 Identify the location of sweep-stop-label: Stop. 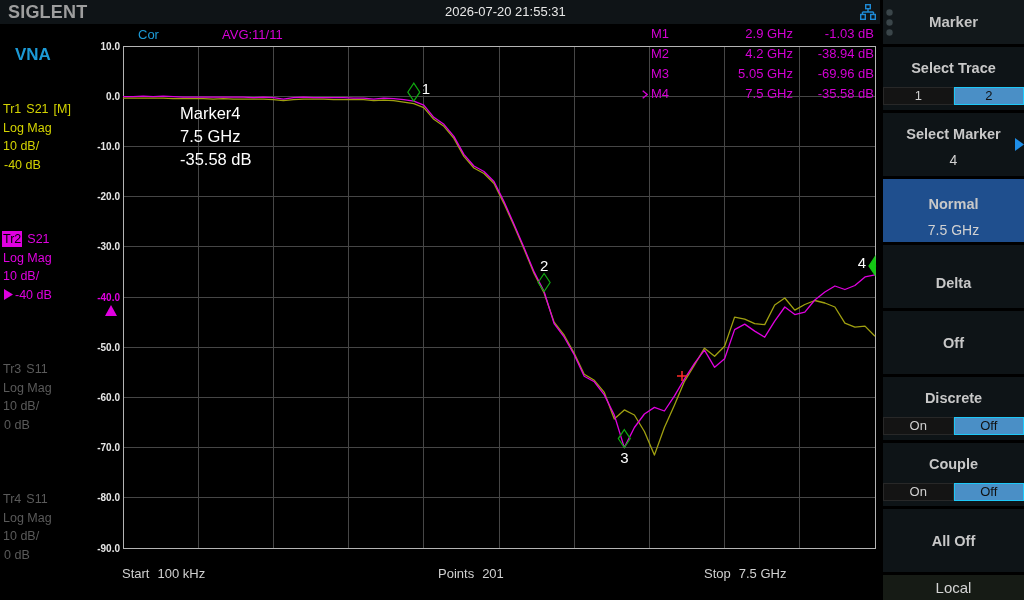
(717, 574).